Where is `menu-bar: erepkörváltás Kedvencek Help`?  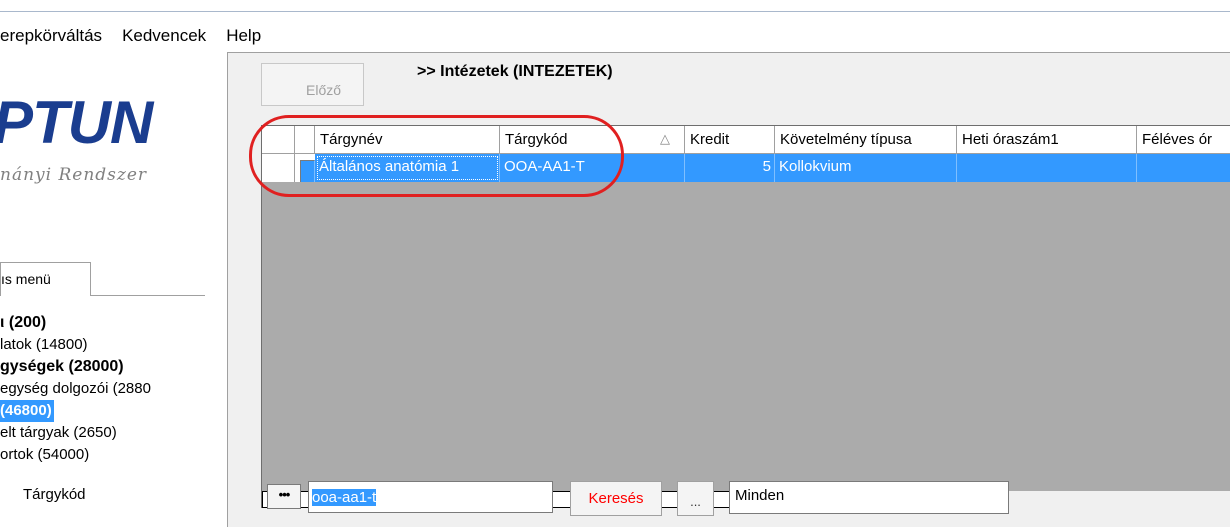 menu-bar: erepkörváltás Kedvencek Help is located at coordinates (140, 36).